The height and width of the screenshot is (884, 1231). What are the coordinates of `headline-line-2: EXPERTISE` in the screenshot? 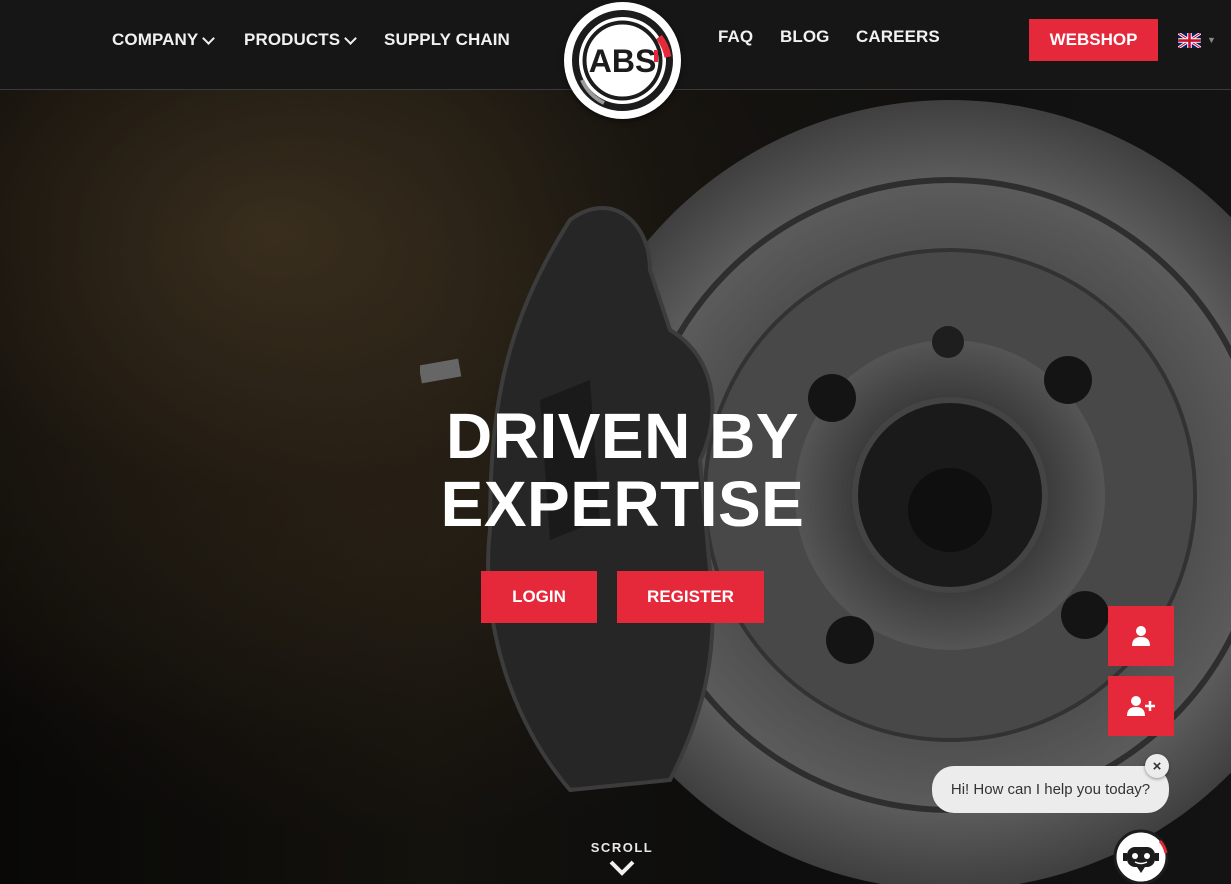 It's located at (622, 504).